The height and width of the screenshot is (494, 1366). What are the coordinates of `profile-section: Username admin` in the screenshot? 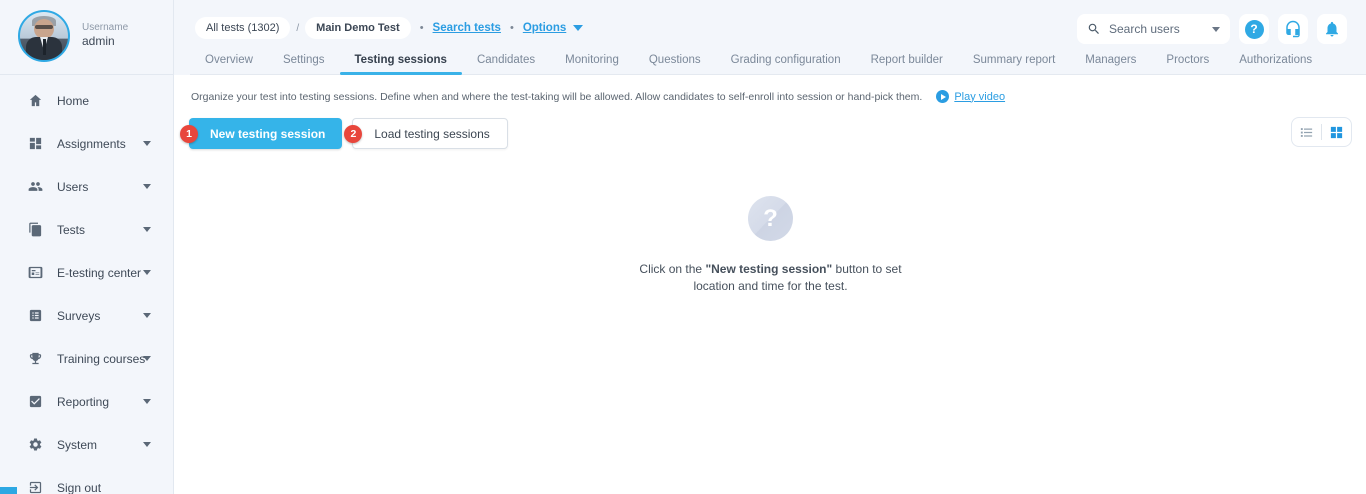 It's located at (86, 37).